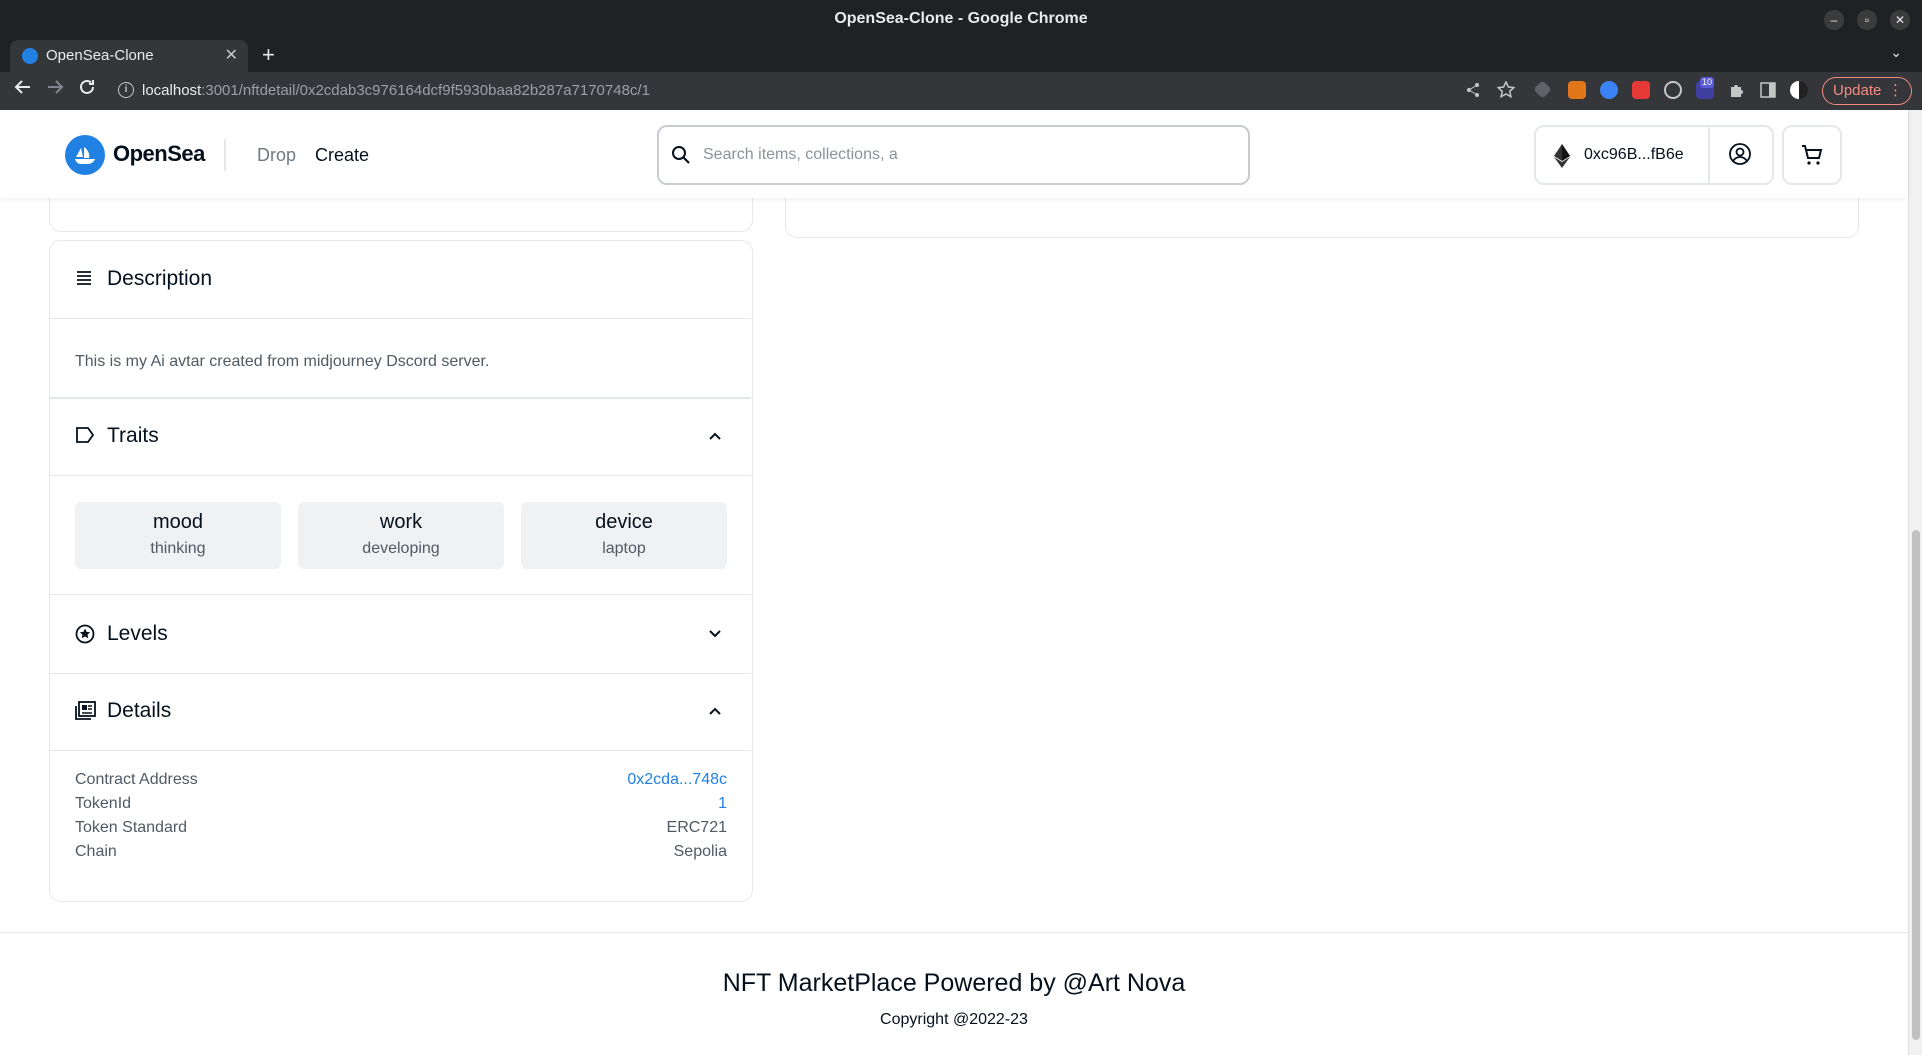 This screenshot has width=1922, height=1055. I want to click on tab-search-button: ⌄, so click(1896, 52).